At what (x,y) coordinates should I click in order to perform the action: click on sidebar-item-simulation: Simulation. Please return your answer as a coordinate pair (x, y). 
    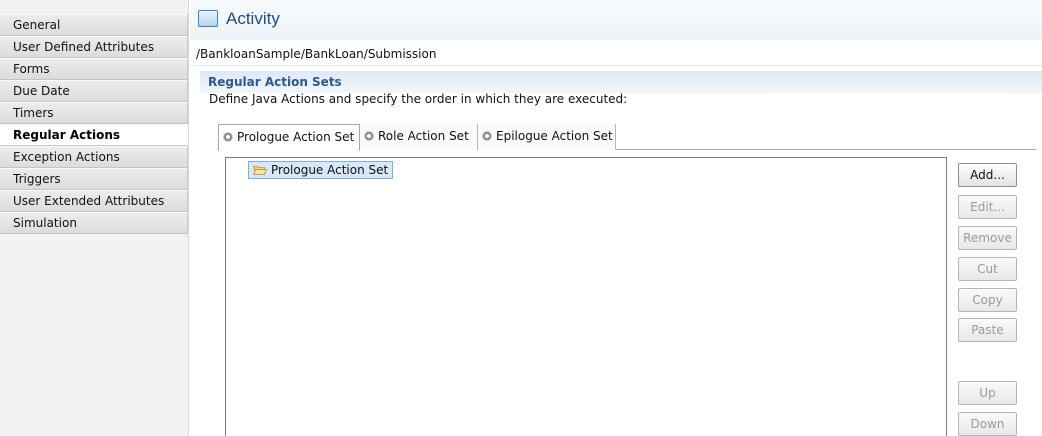
    Looking at the image, I should click on (94, 223).